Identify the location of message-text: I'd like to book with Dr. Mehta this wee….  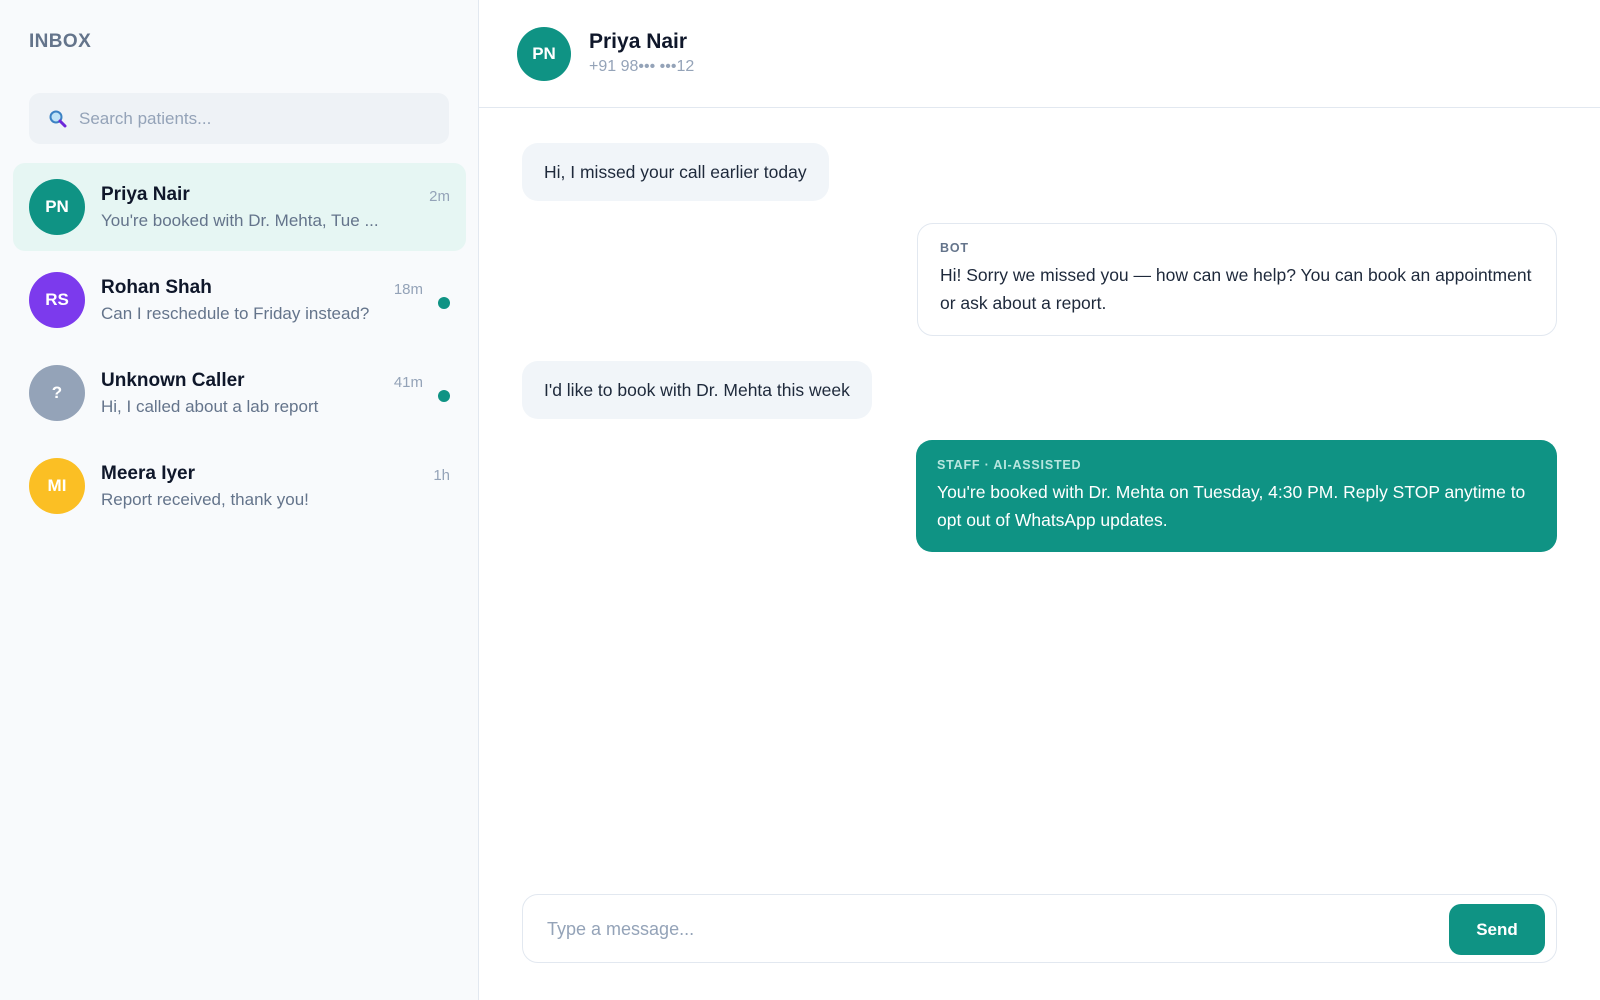
(697, 390).